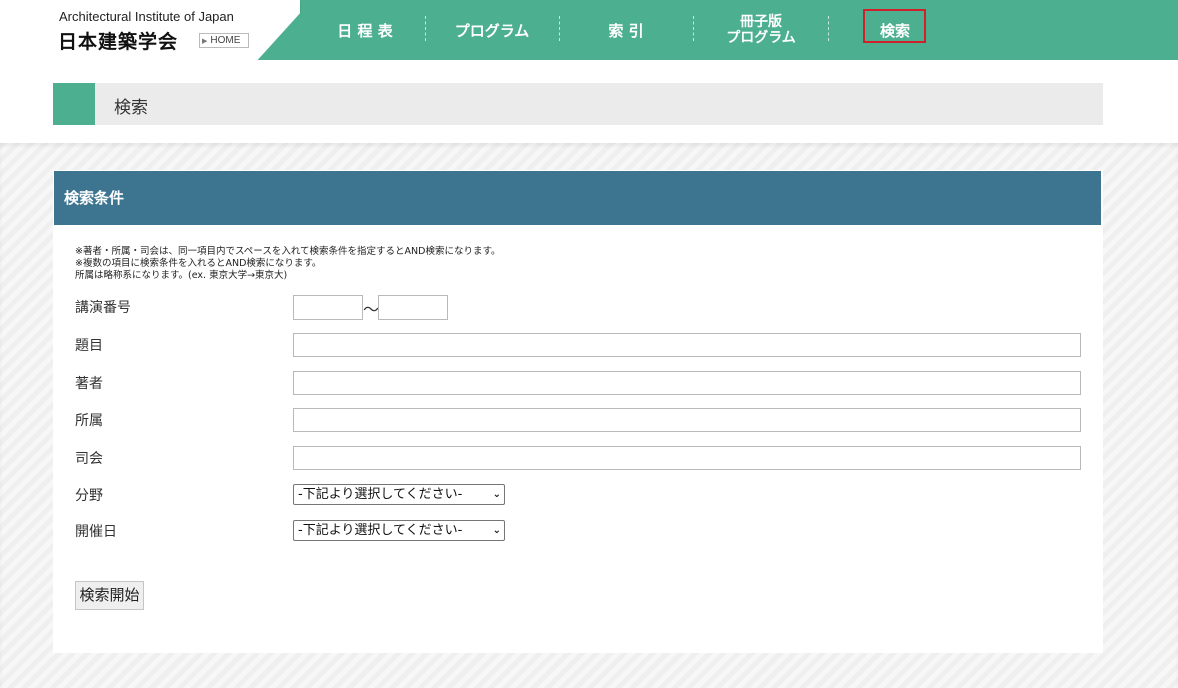 This screenshot has width=1178, height=688. What do you see at coordinates (89, 346) in the screenshot?
I see `title-label: 題目` at bounding box center [89, 346].